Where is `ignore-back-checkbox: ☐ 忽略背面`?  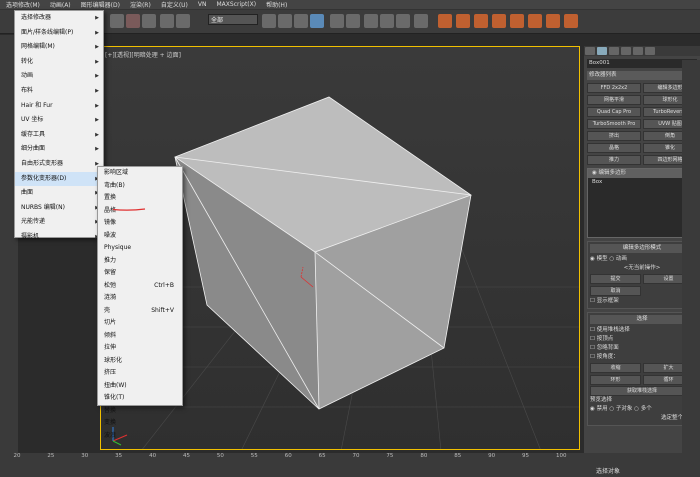
ignore-back-checkbox: ☐ 忽略背面 is located at coordinates (642, 348).